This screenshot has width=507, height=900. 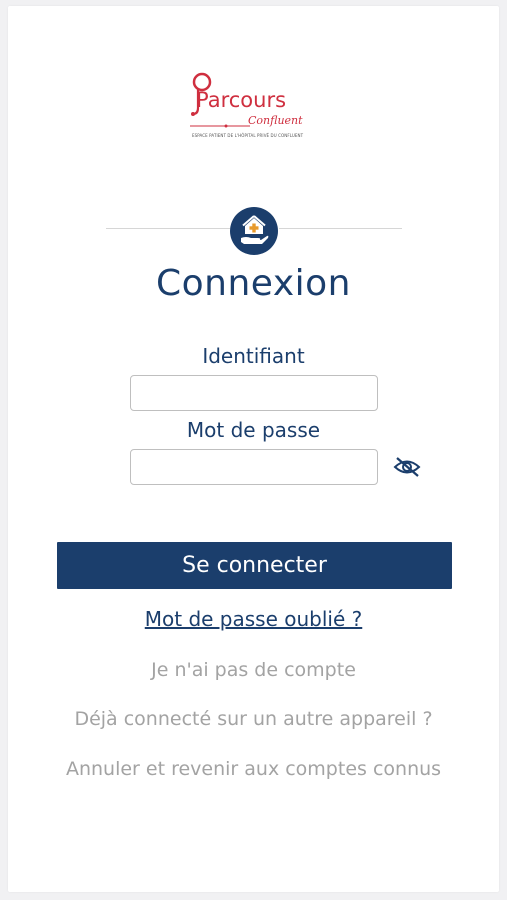 I want to click on logo-subtitle: Confluent, so click(x=275, y=120).